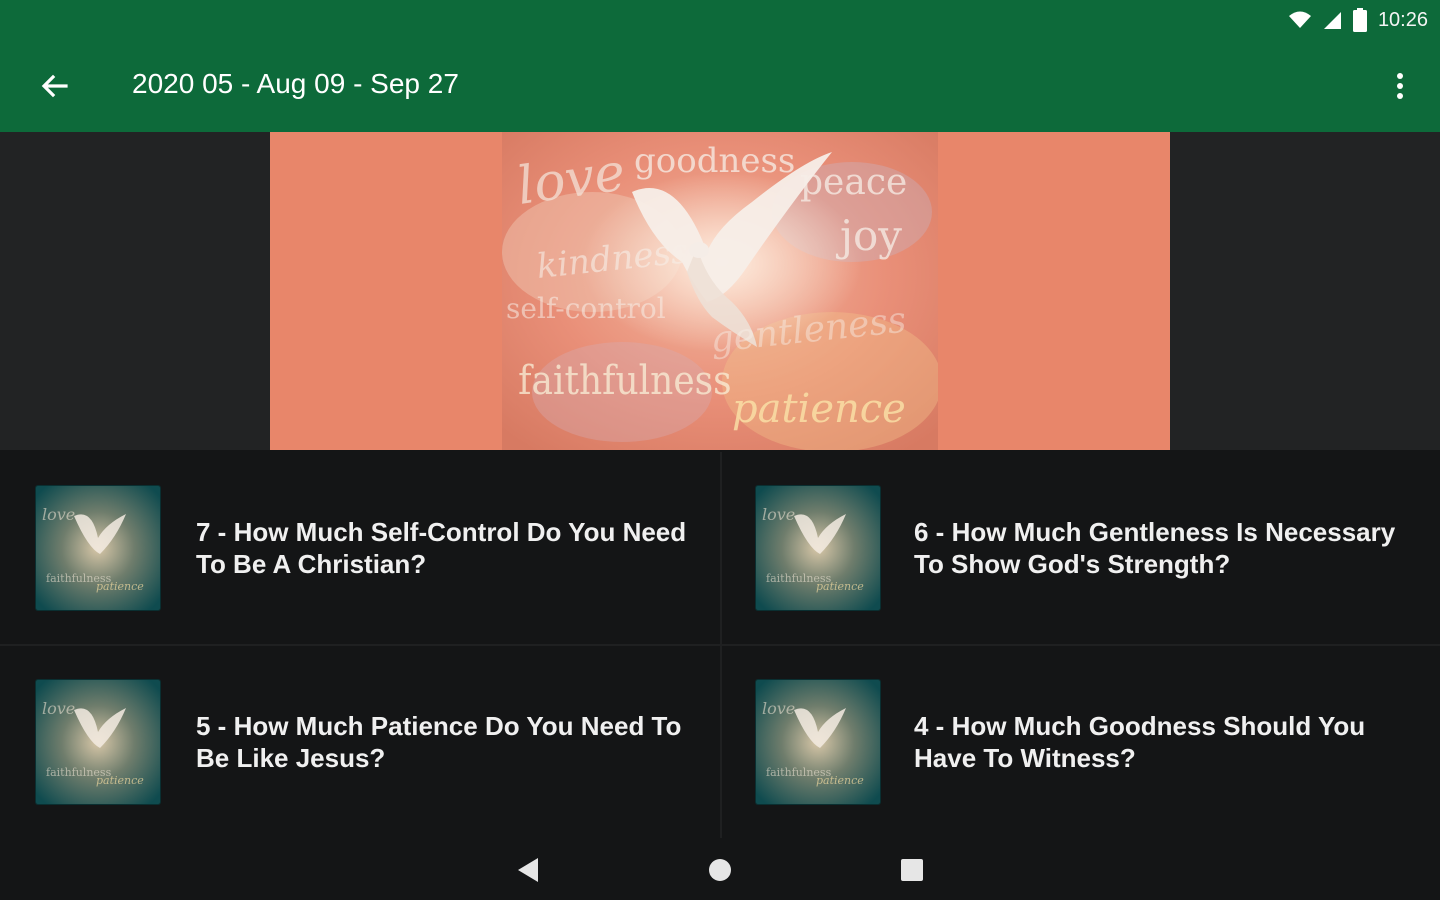 Image resolution: width=1440 pixels, height=900 pixels. I want to click on more-options-button, so click(1400, 86).